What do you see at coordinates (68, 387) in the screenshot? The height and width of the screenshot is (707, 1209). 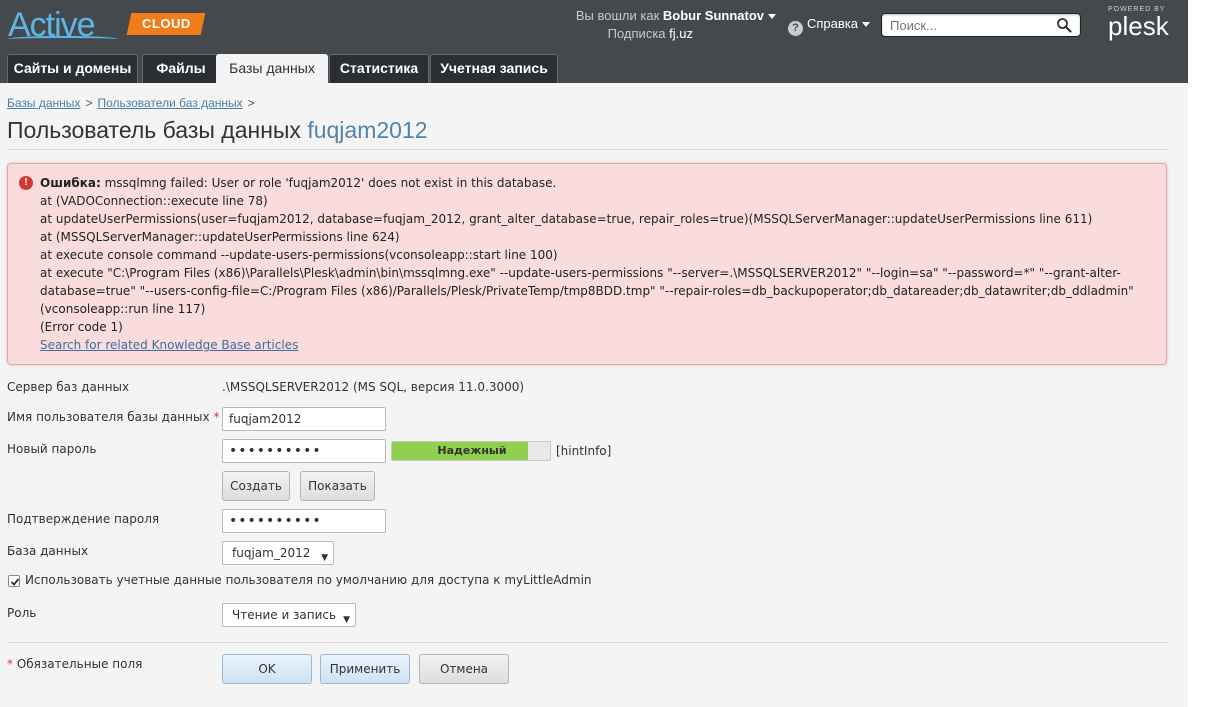 I see `server-label: Сервер баз данных` at bounding box center [68, 387].